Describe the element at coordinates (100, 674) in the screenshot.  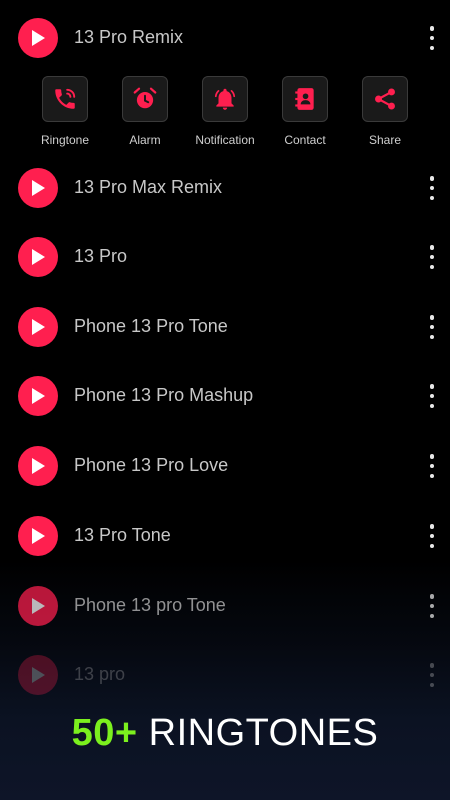
I see `ringtone-title: 13 pro` at that location.